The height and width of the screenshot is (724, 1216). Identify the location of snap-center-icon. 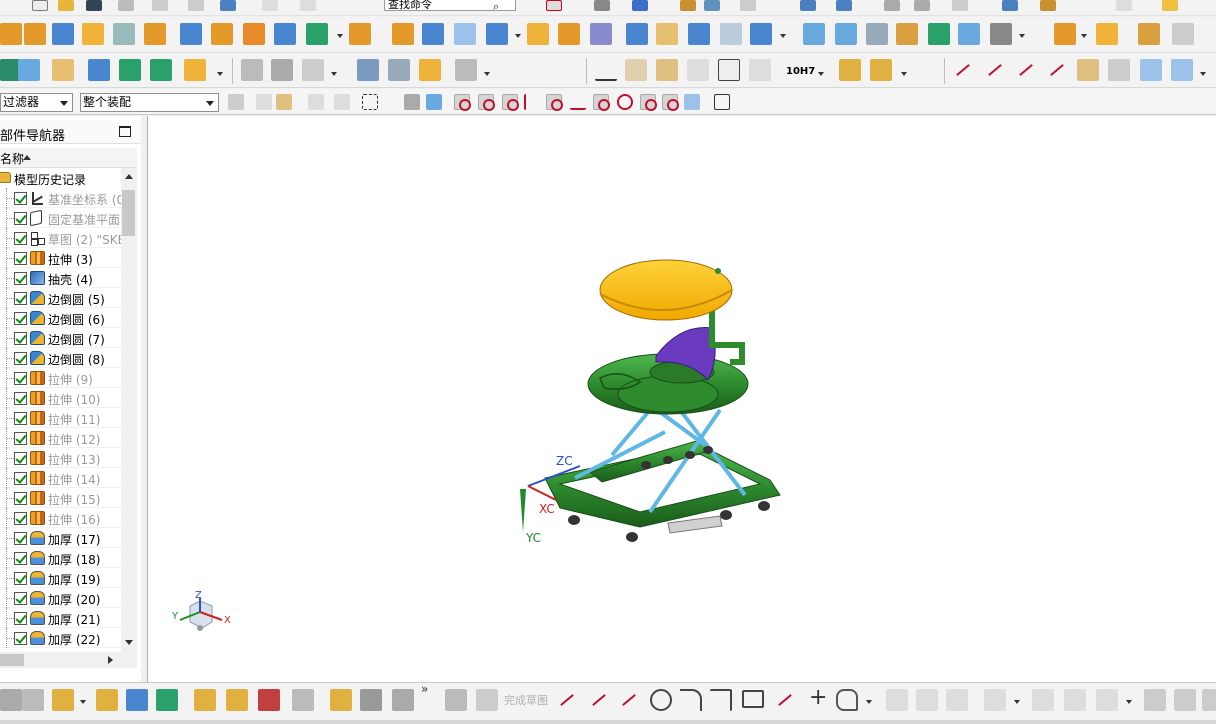
(601, 102).